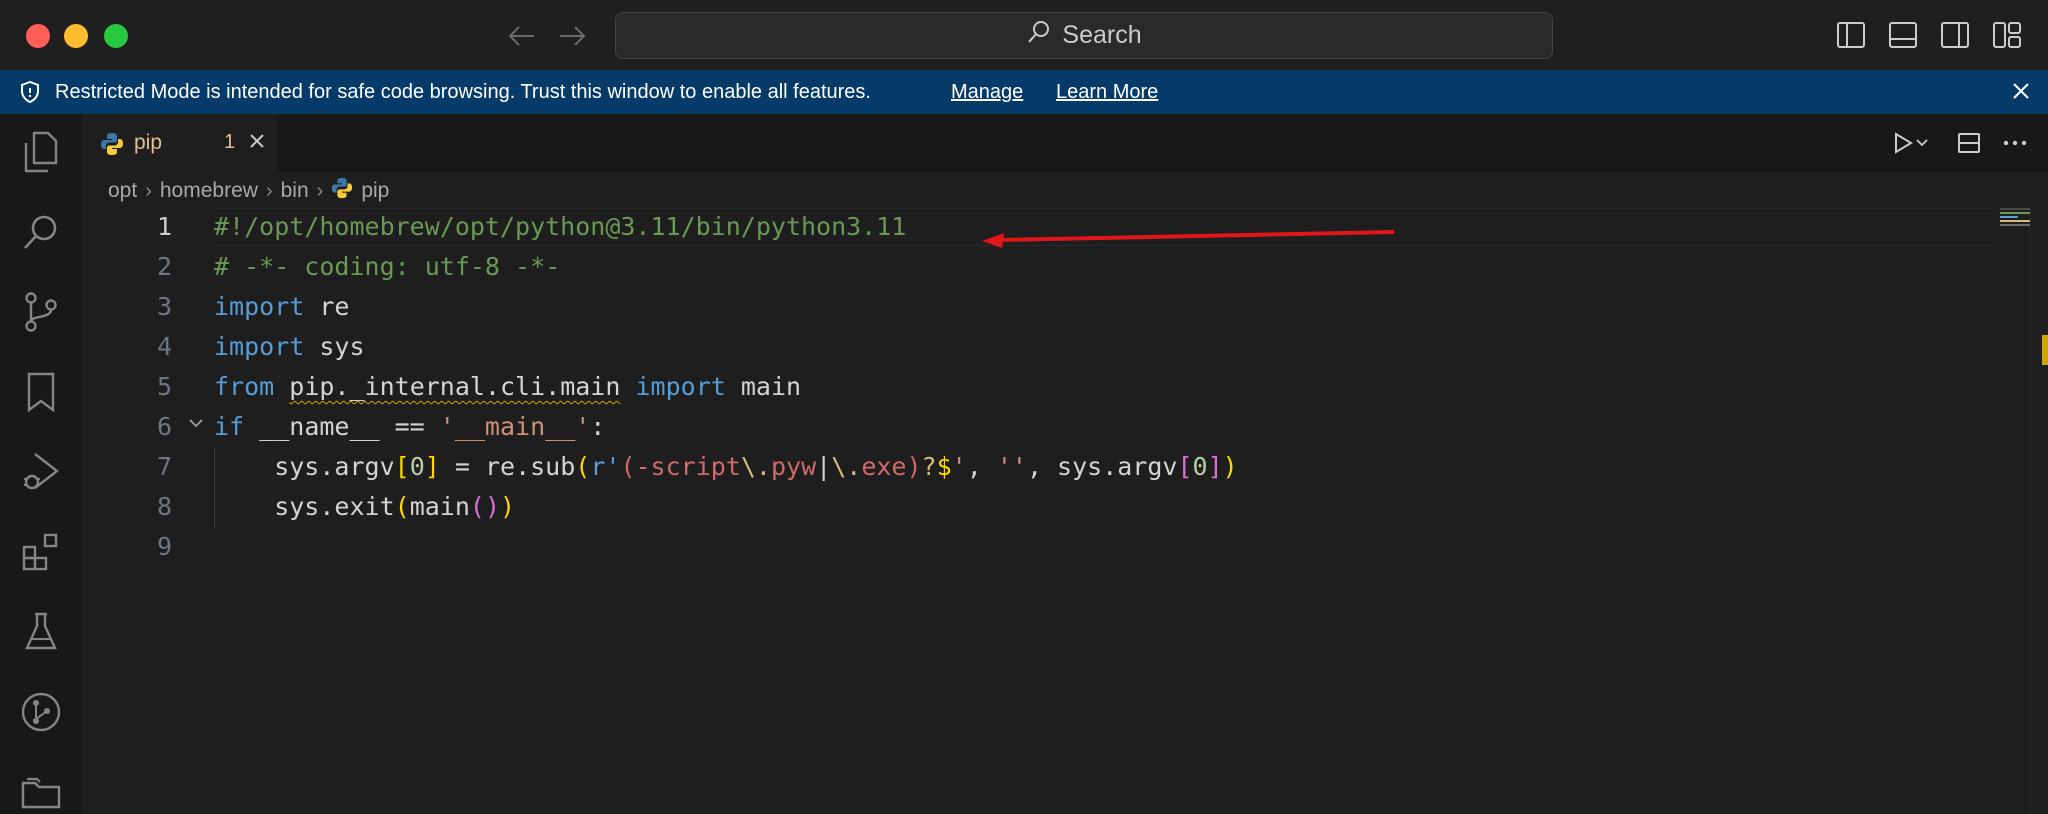  What do you see at coordinates (164, 386) in the screenshot?
I see `line-number: 5` at bounding box center [164, 386].